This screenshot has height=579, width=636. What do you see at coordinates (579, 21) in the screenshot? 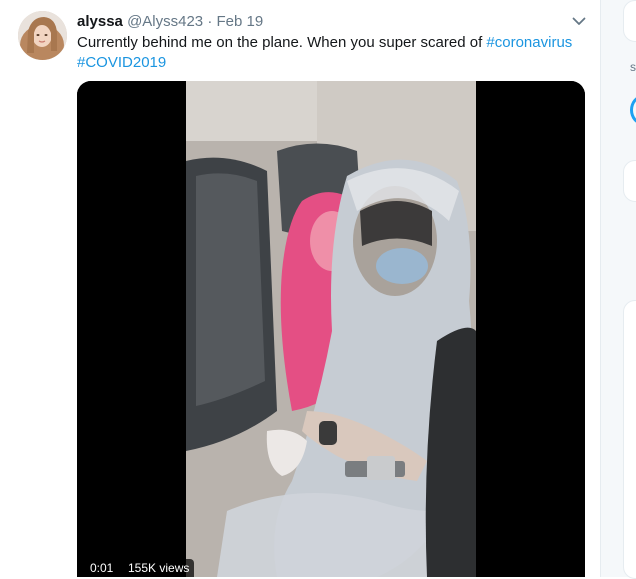
I see `chevron-down-icon` at bounding box center [579, 21].